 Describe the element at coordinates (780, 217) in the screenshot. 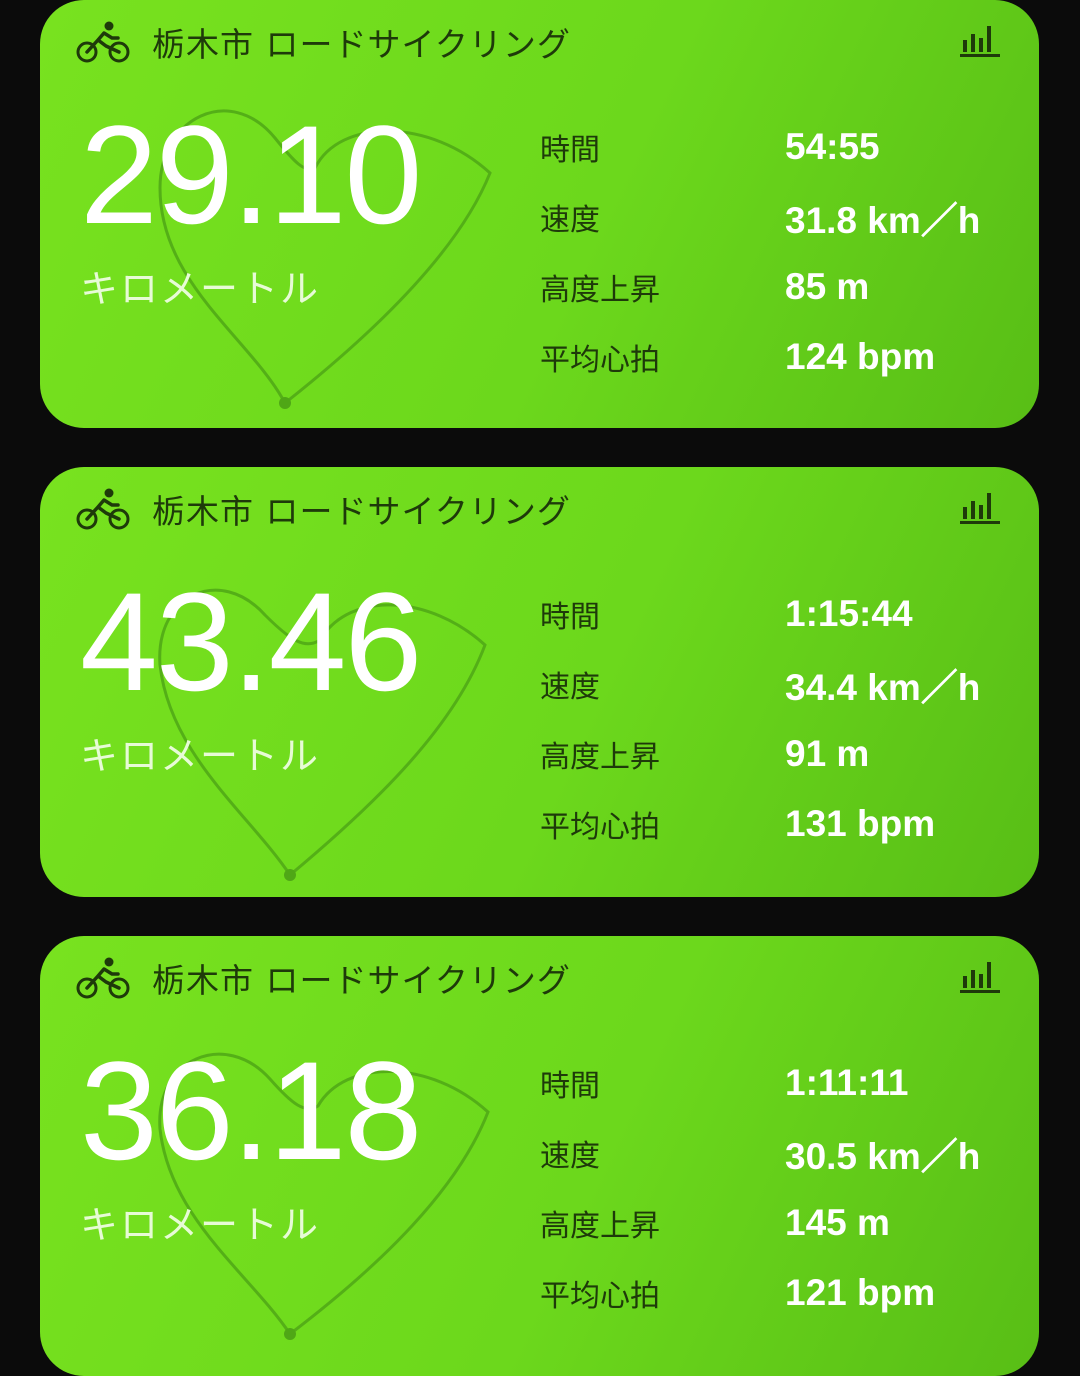

I see `stat-row-speed: 速度 31.8 km／h` at that location.